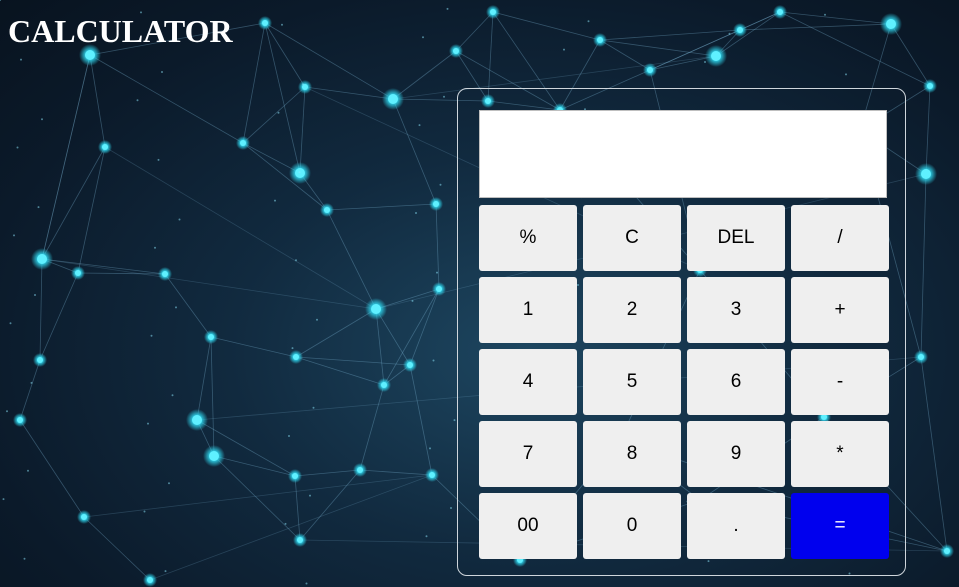 This screenshot has width=959, height=587. What do you see at coordinates (528, 310) in the screenshot?
I see `digit-1-button: 1` at bounding box center [528, 310].